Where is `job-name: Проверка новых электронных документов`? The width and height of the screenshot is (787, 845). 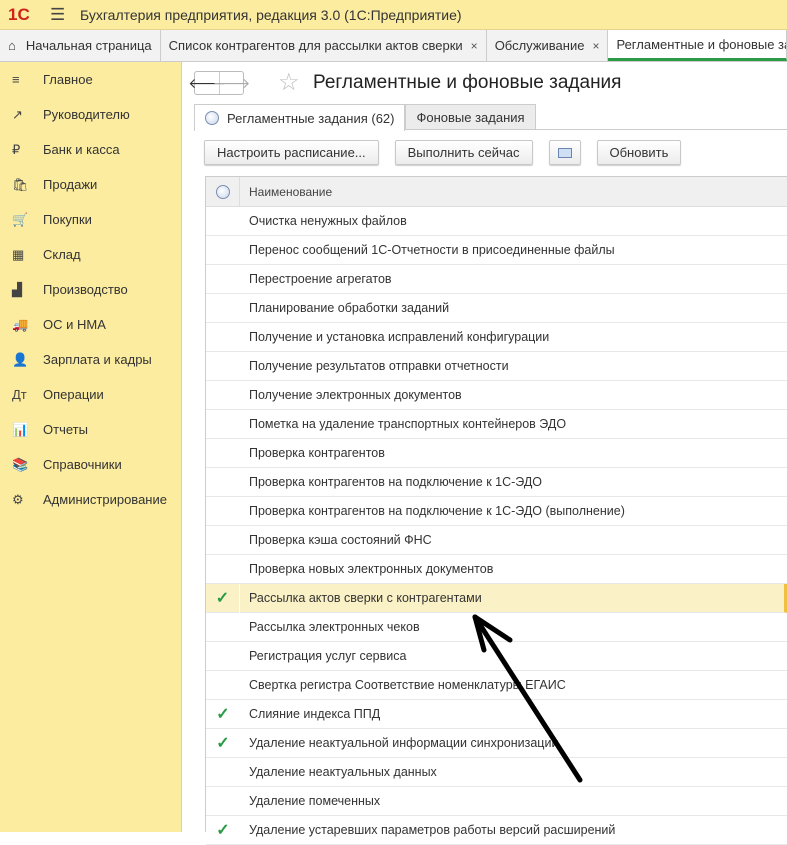
job-name: Проверка новых электронных документов is located at coordinates (371, 569).